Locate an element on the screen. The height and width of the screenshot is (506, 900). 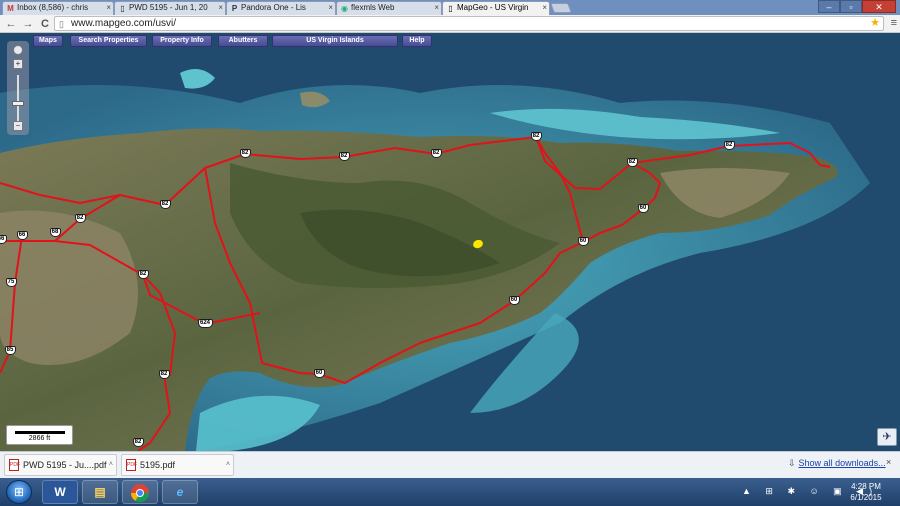
close-window-button: ✕ is located at coordinates (879, 6).